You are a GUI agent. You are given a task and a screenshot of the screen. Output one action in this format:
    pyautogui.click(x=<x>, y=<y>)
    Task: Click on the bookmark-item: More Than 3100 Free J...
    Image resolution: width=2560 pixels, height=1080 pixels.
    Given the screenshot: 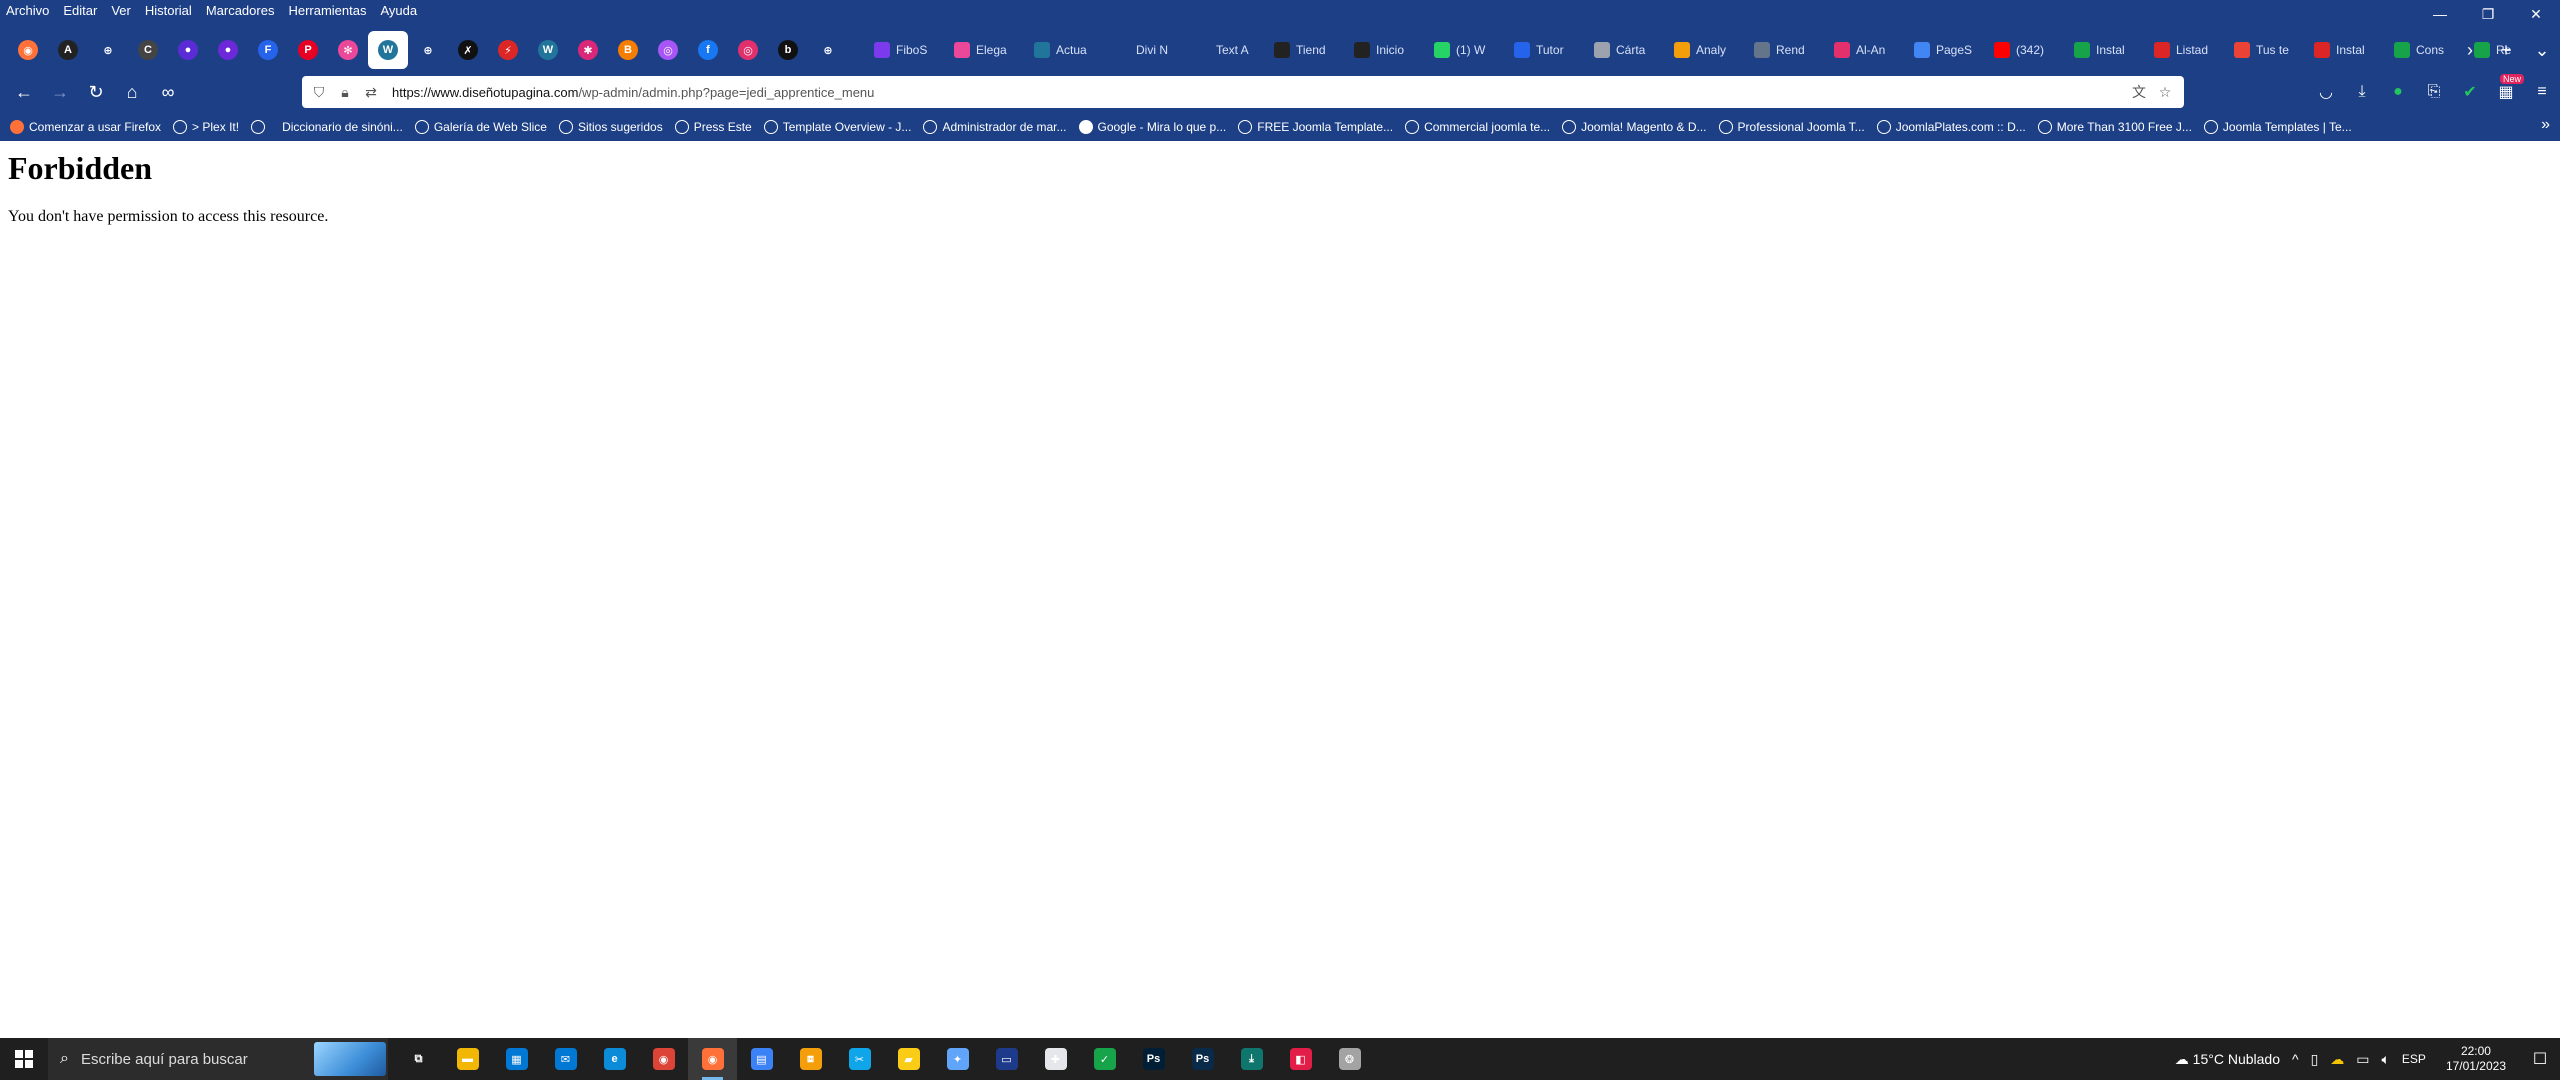 What is the action you would take?
    pyautogui.click(x=2114, y=127)
    